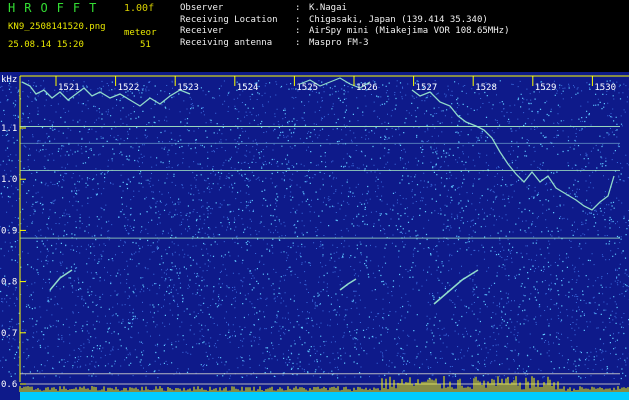 The height and width of the screenshot is (400, 629). What do you see at coordinates (248, 88) in the screenshot?
I see `x-tick-label: 1524` at bounding box center [248, 88].